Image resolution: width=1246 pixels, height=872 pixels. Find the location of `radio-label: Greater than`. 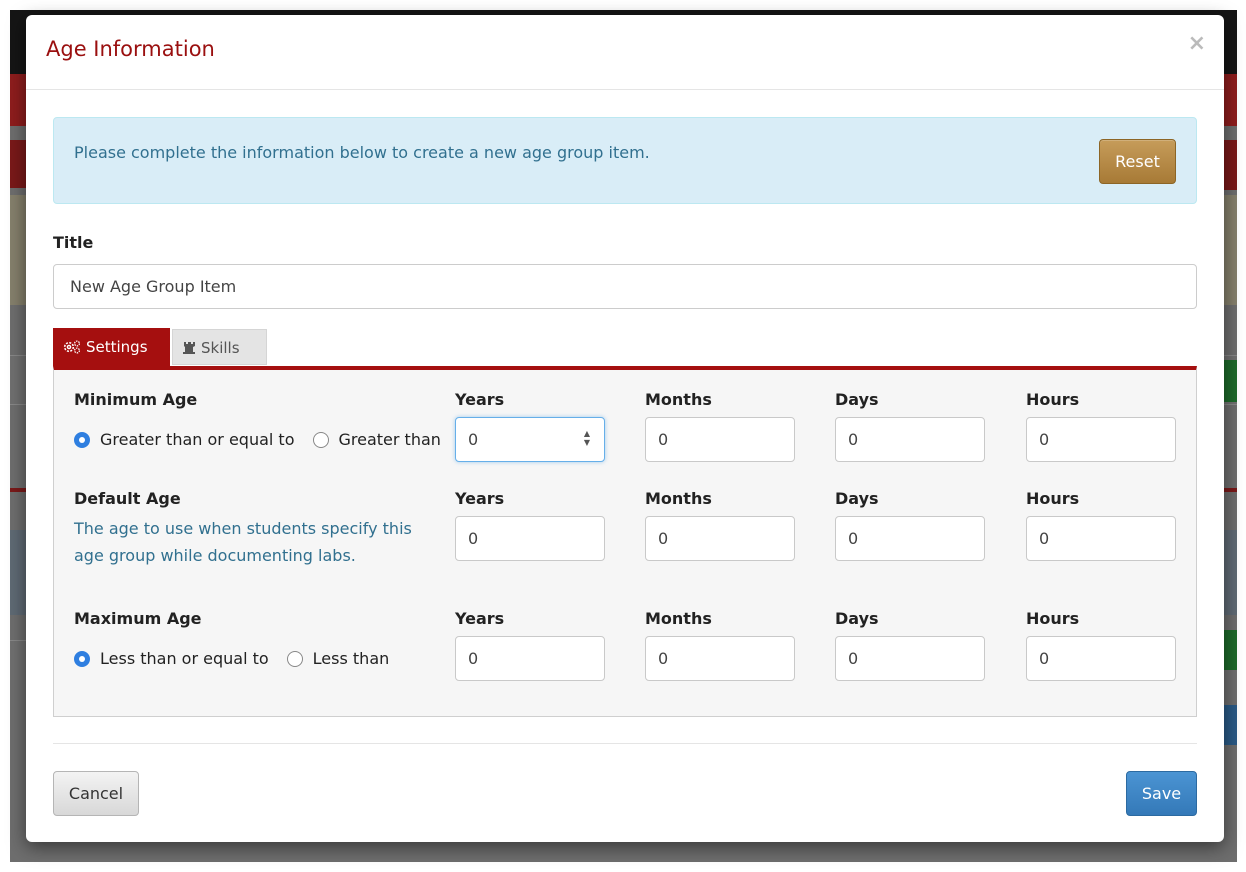

radio-label: Greater than is located at coordinates (389, 439).